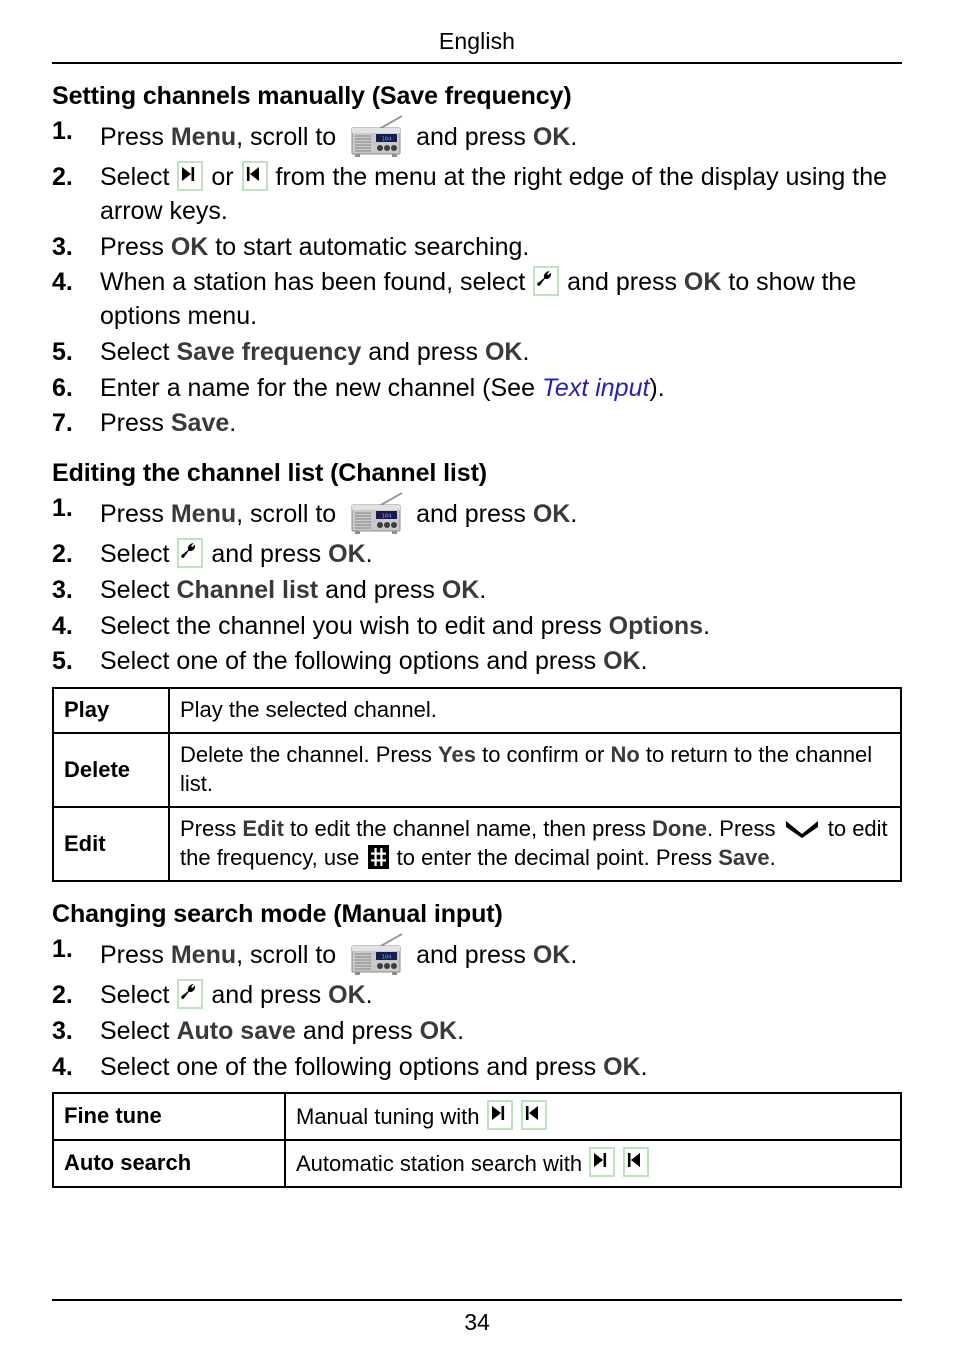 Image resolution: width=954 pixels, height=1354 pixels. I want to click on step-text: Select Save frequency and press OK., so click(315, 351).